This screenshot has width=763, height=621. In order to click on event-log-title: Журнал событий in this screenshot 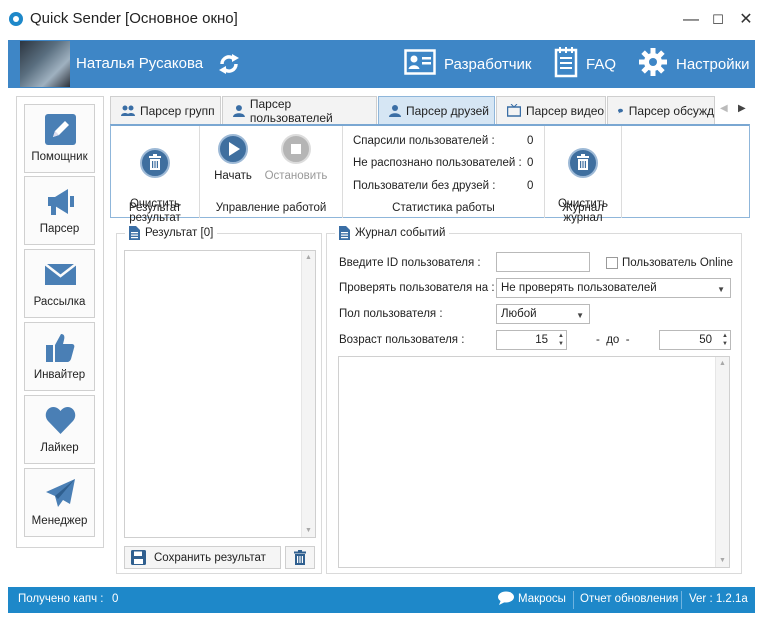, I will do `click(400, 233)`.